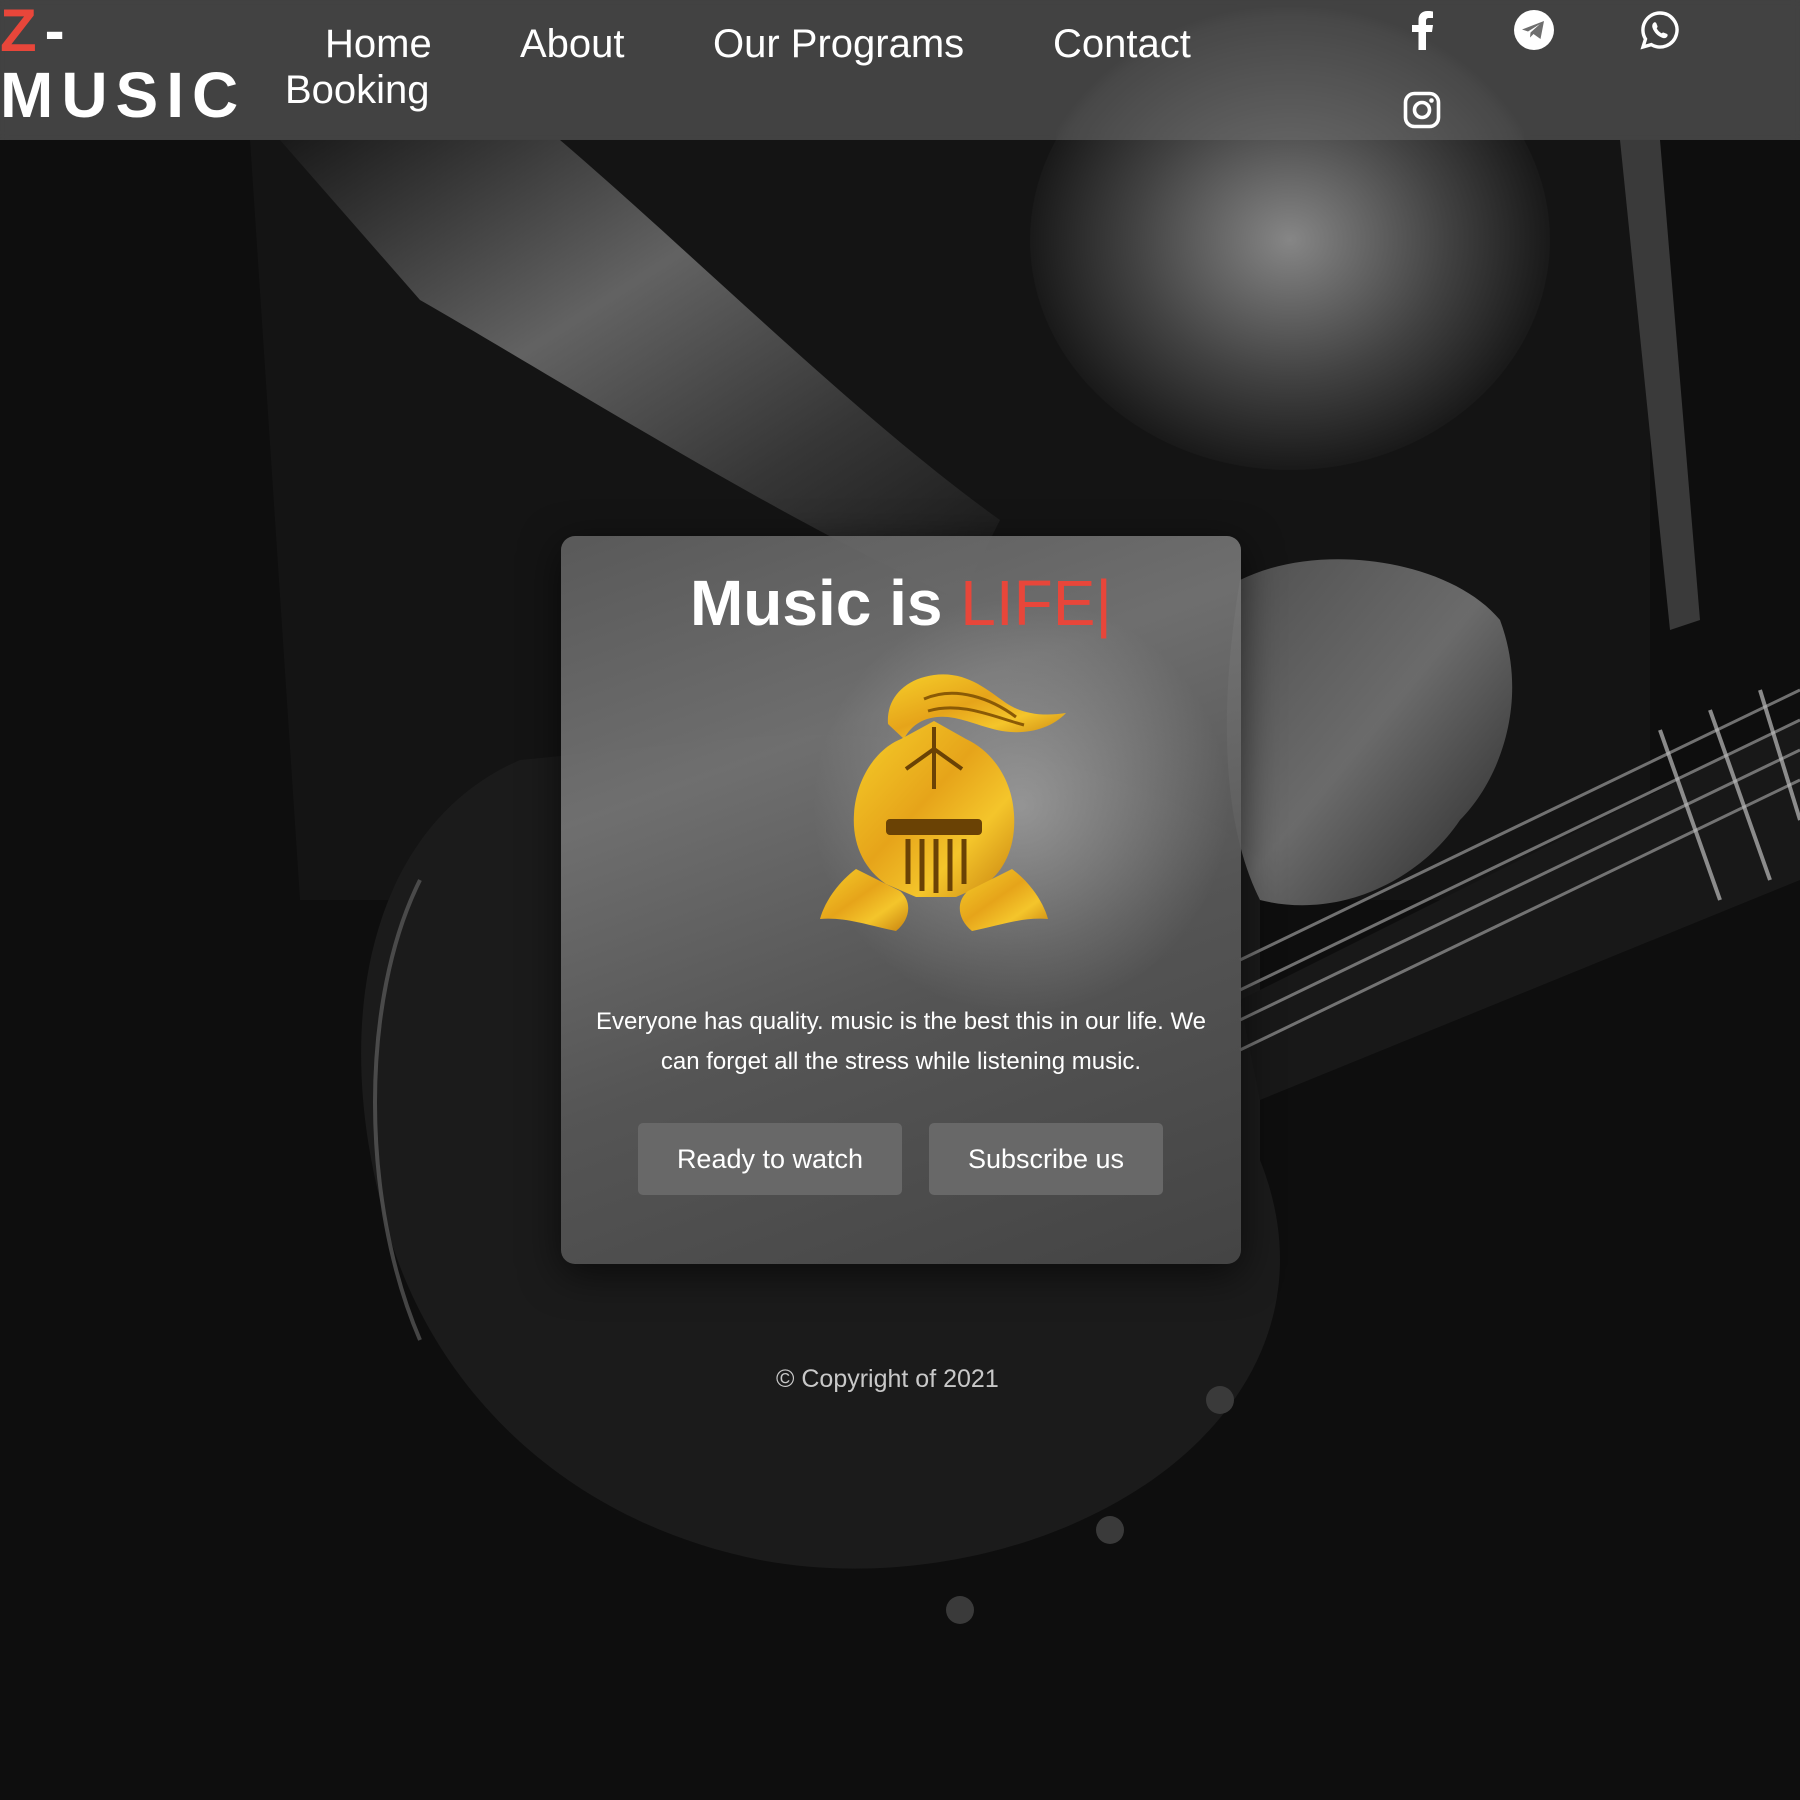  I want to click on typing-cursor: |, so click(1104, 603).